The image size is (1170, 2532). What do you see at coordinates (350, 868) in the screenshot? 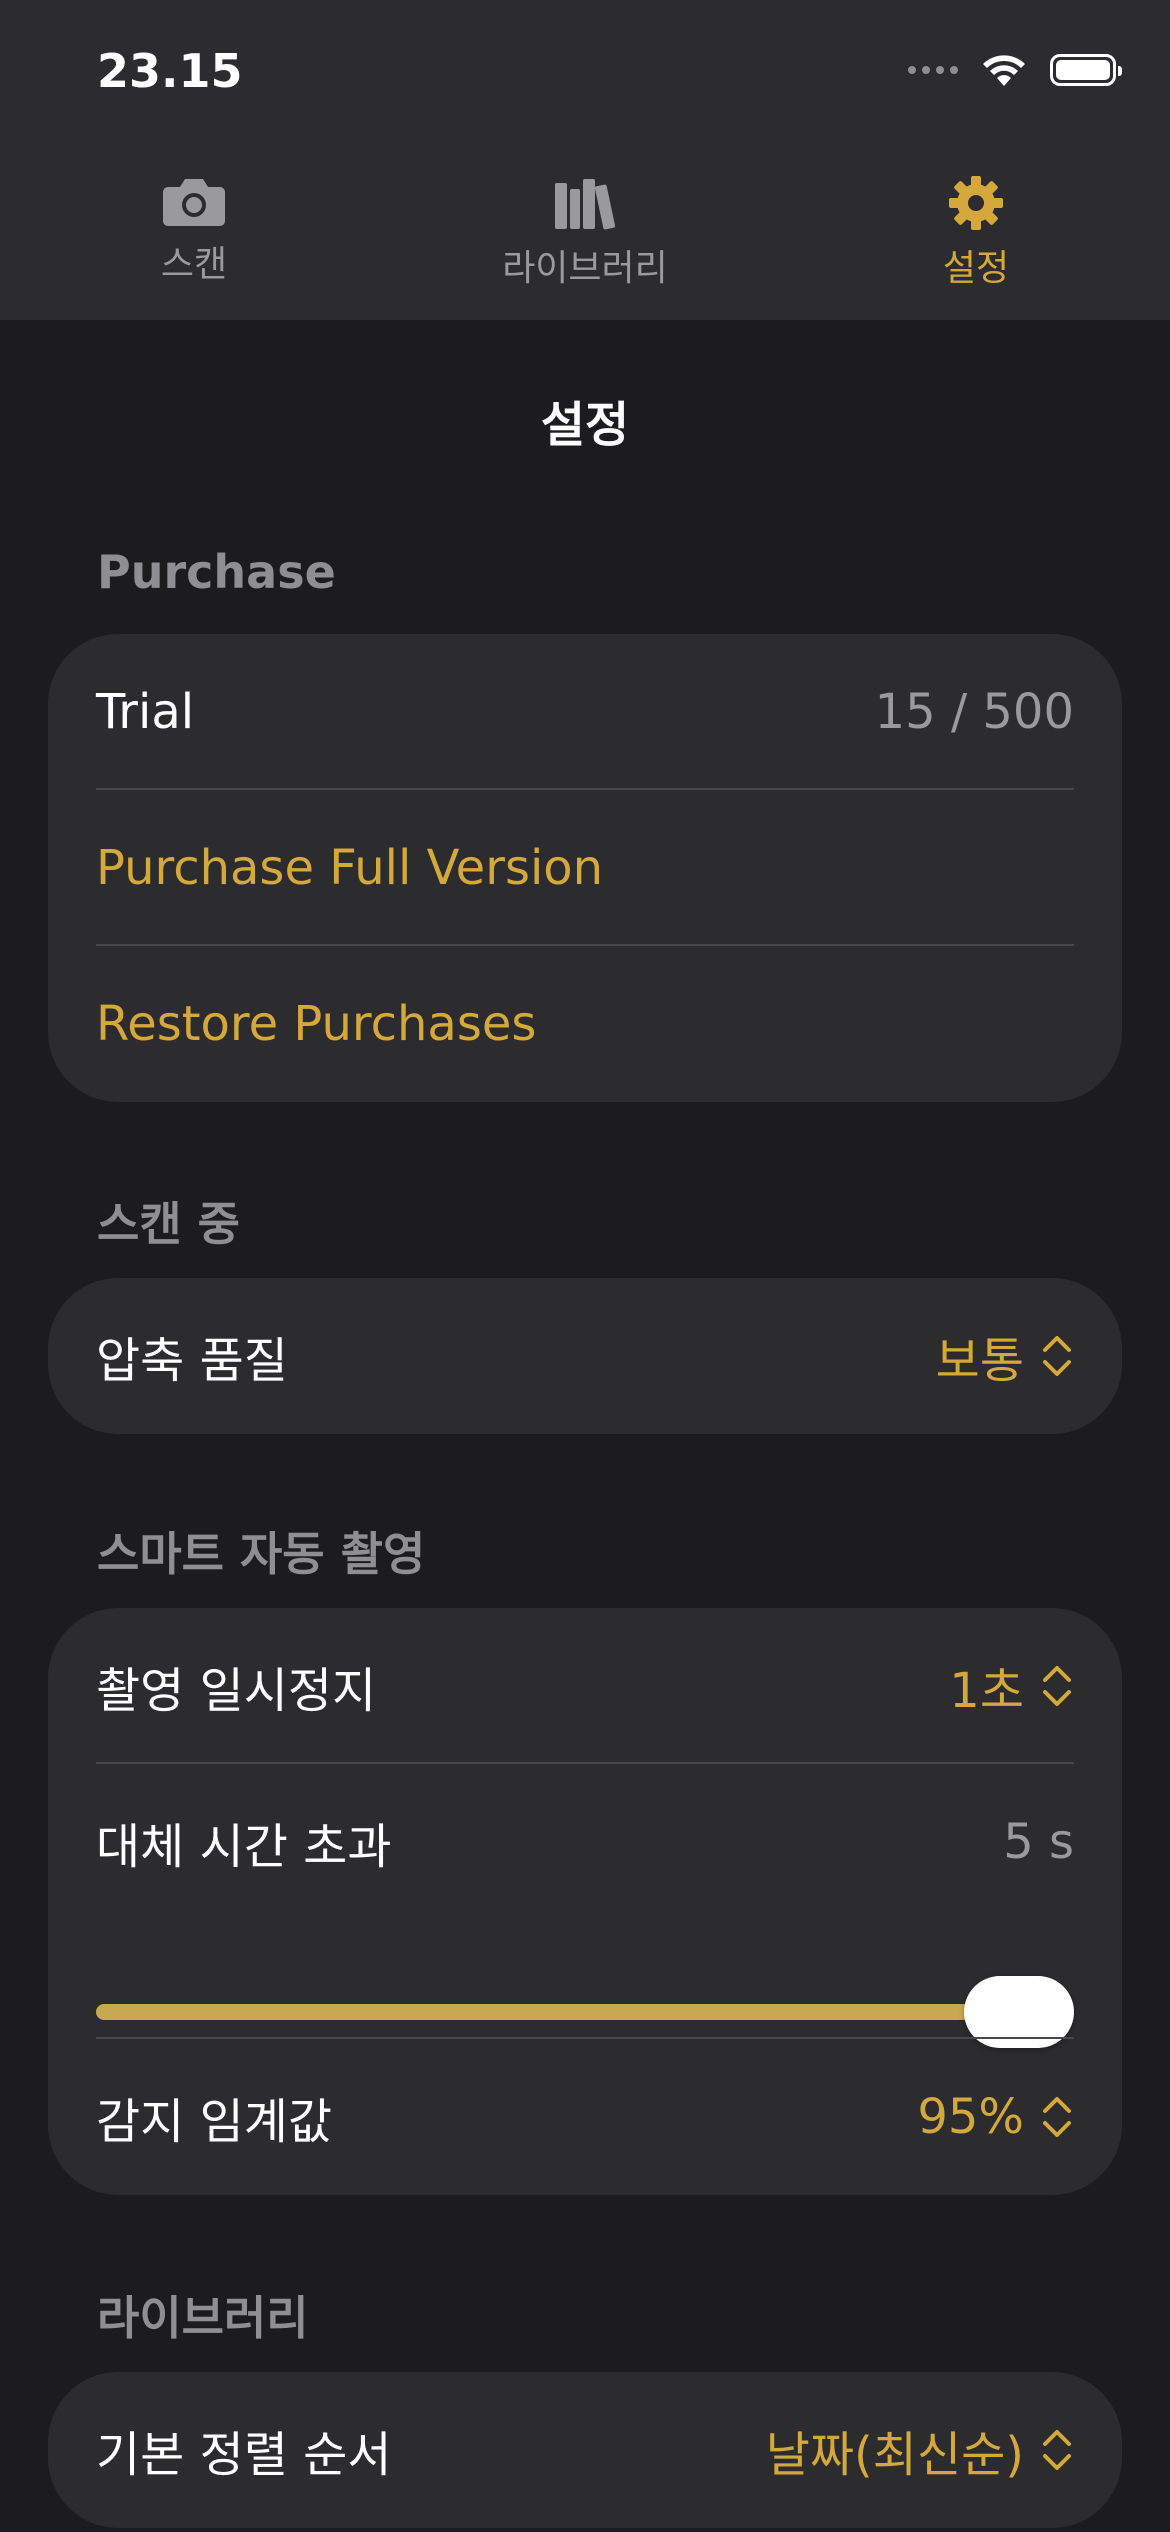
I see `purchase-full-version-label: Purchase Full Version` at bounding box center [350, 868].